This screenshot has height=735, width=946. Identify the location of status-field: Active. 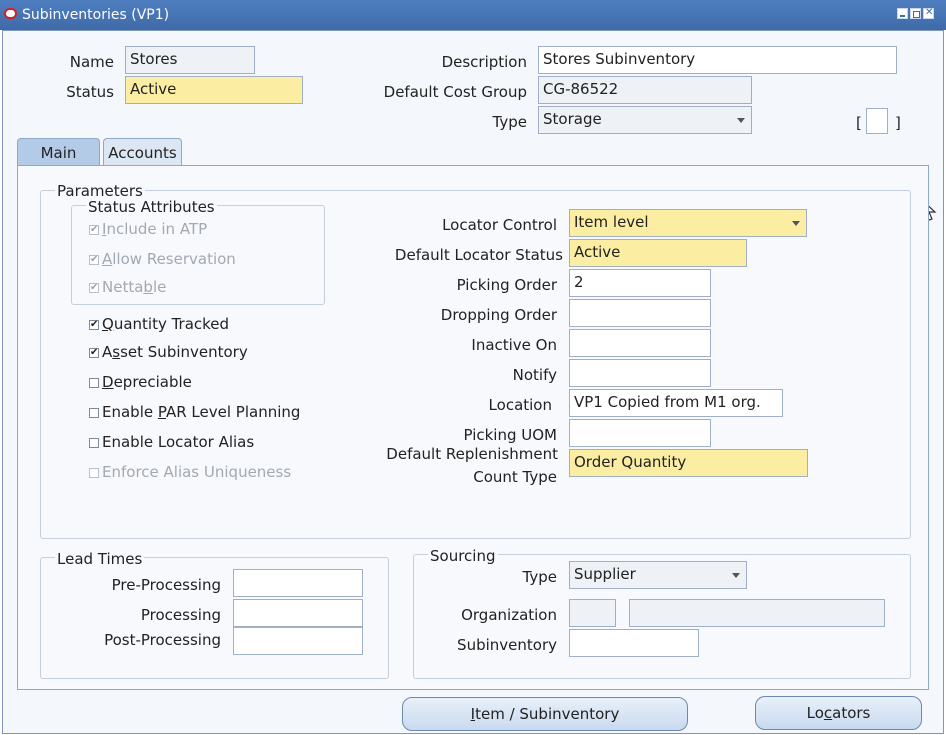
(214, 90).